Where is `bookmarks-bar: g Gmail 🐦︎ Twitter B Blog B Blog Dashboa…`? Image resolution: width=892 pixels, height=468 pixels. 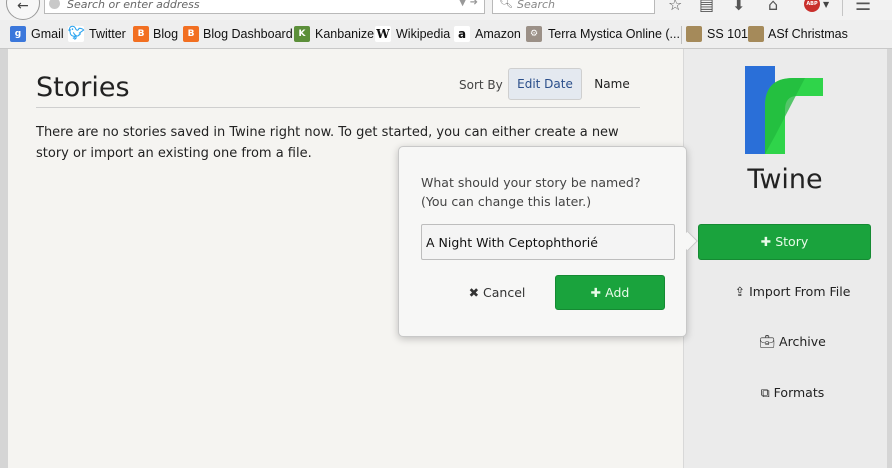 bookmarks-bar: g Gmail 🐦︎ Twitter B Blog B Blog Dashboa… is located at coordinates (446, 34).